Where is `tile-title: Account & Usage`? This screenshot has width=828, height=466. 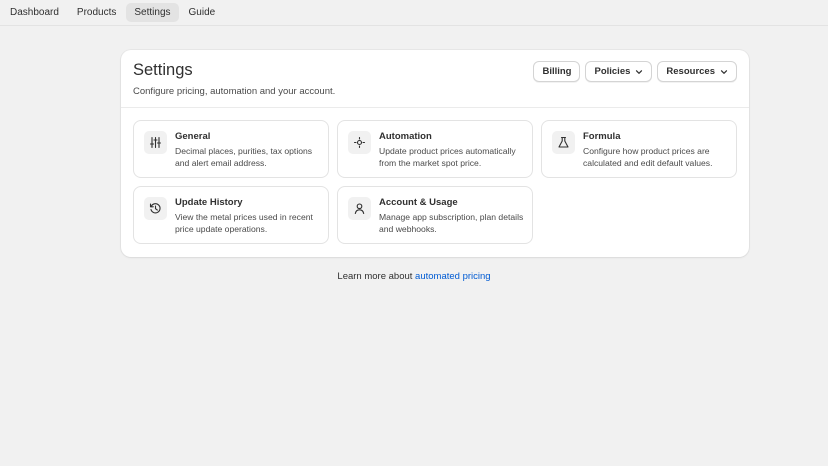 tile-title: Account & Usage is located at coordinates (418, 202).